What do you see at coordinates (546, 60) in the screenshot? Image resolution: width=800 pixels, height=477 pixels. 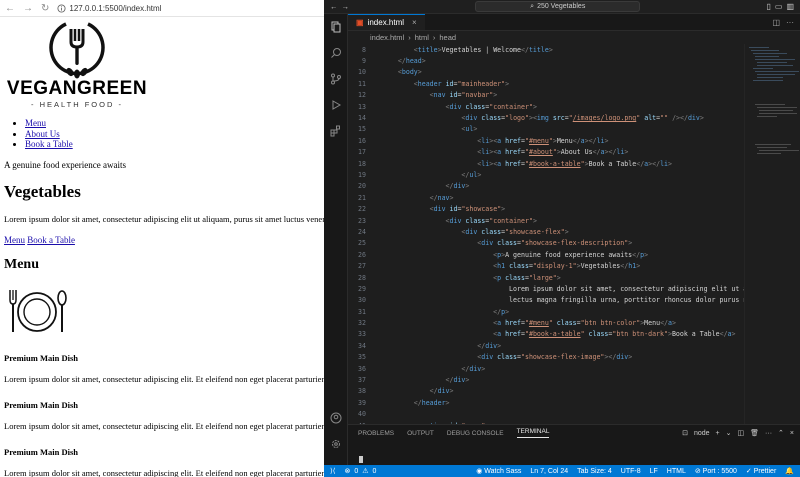 I see `code-line: 9 </head>` at bounding box center [546, 60].